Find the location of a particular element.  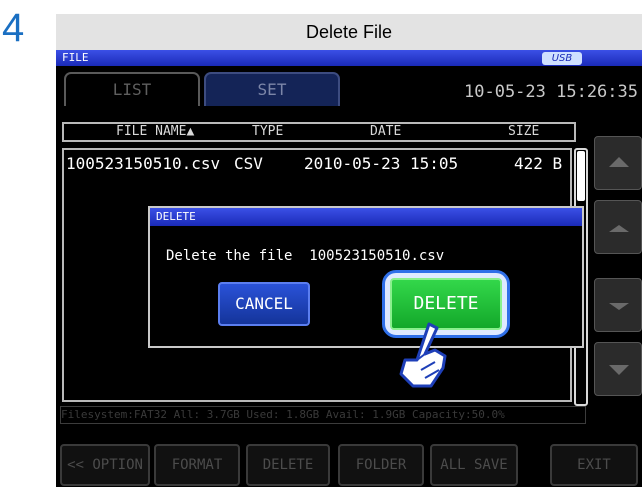

folder-button: FOLDER is located at coordinates (381, 465).